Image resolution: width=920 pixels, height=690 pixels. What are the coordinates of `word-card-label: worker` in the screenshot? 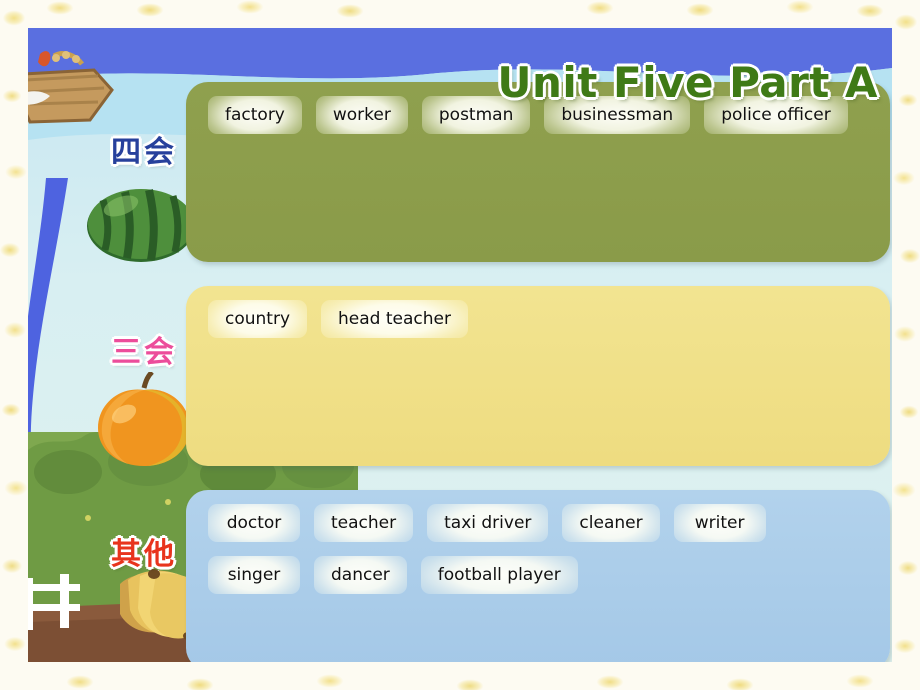 It's located at (361, 115).